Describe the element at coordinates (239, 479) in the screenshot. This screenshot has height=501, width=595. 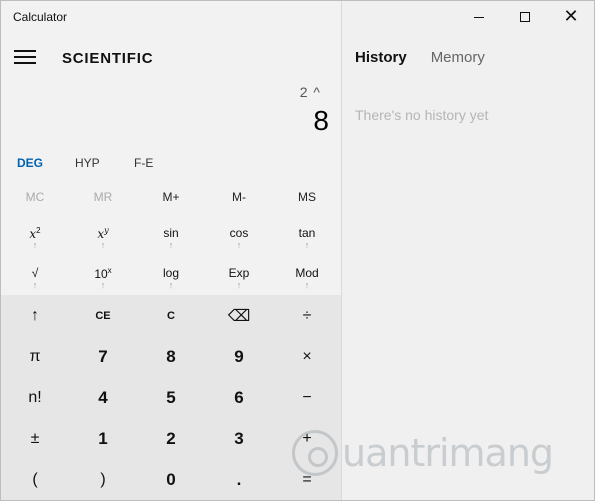
I see `decimal-button: .` at that location.